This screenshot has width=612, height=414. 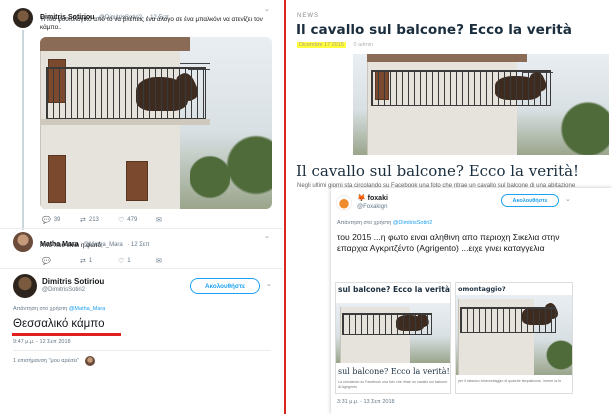 I want to click on screenshot-title: sul balcone? Ecco la verità, so click(x=394, y=289).